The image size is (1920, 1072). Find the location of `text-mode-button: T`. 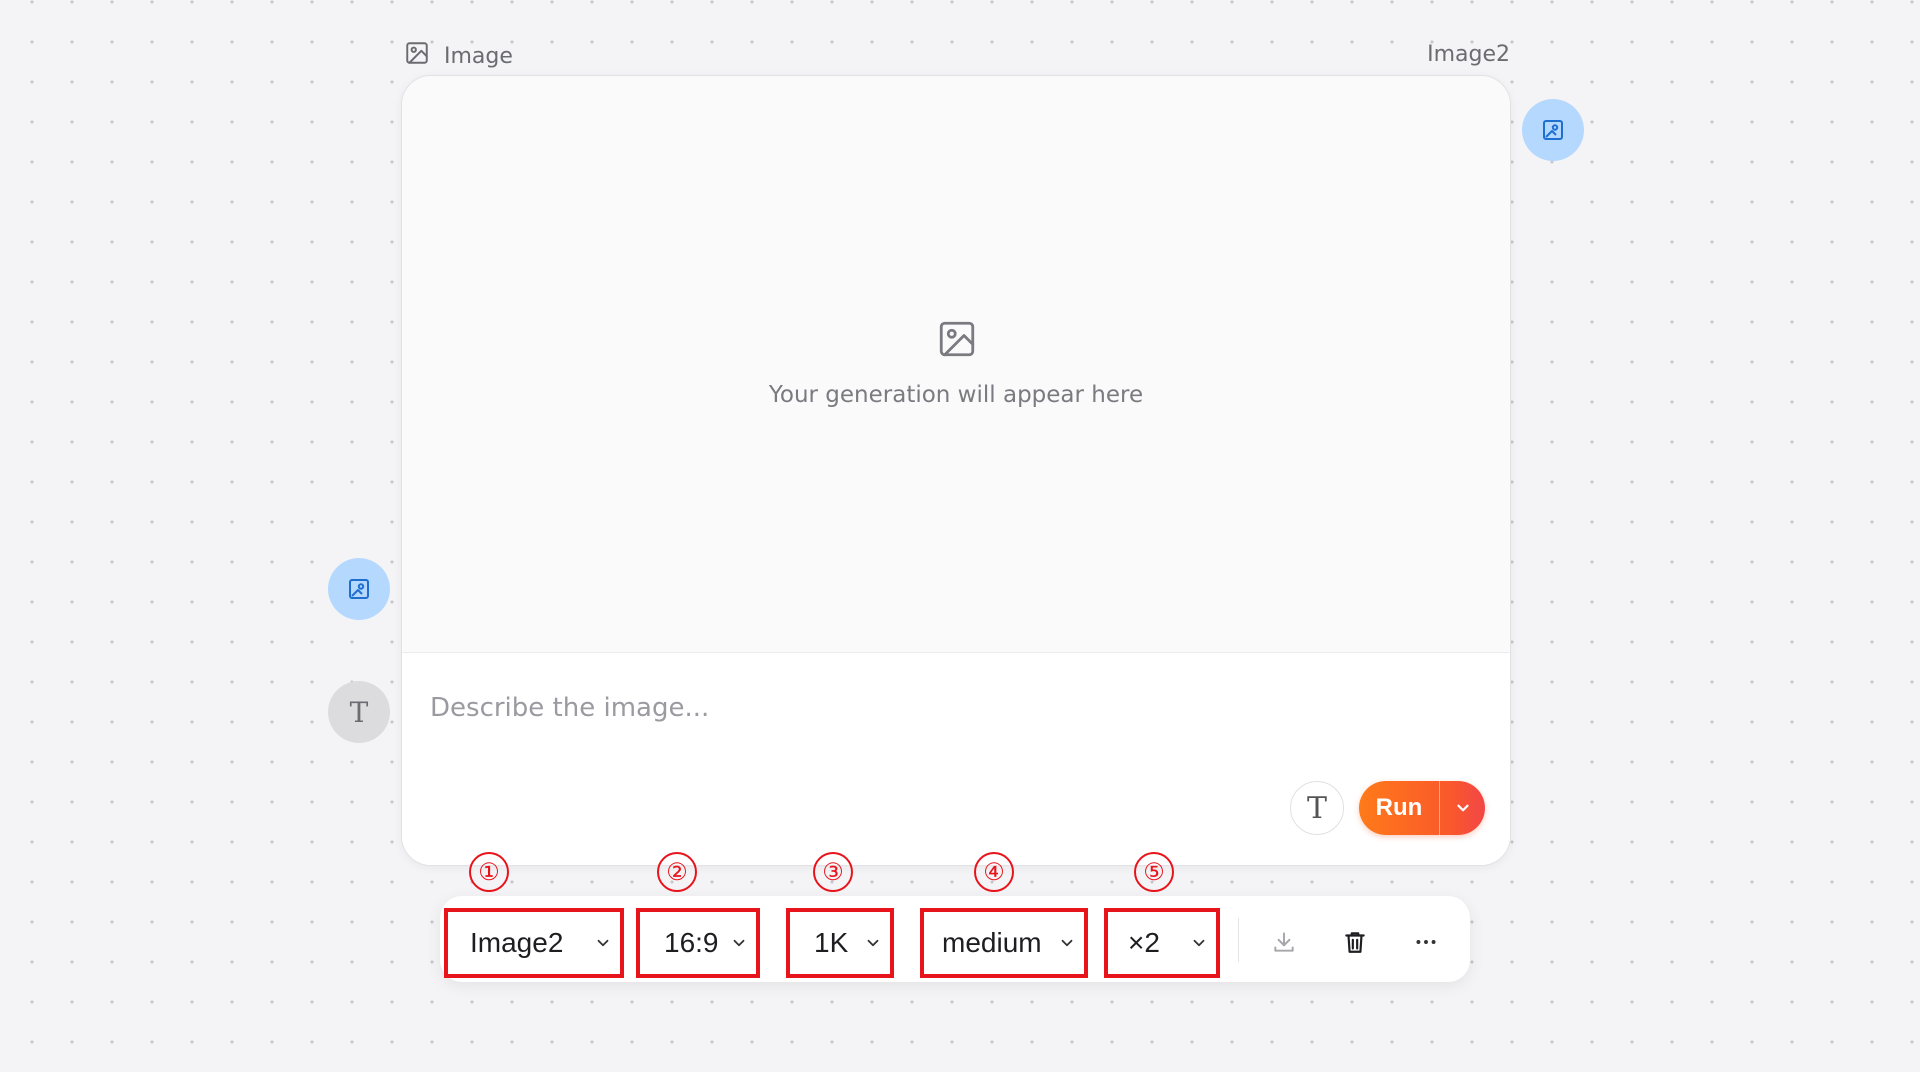

text-mode-button: T is located at coordinates (1317, 808).